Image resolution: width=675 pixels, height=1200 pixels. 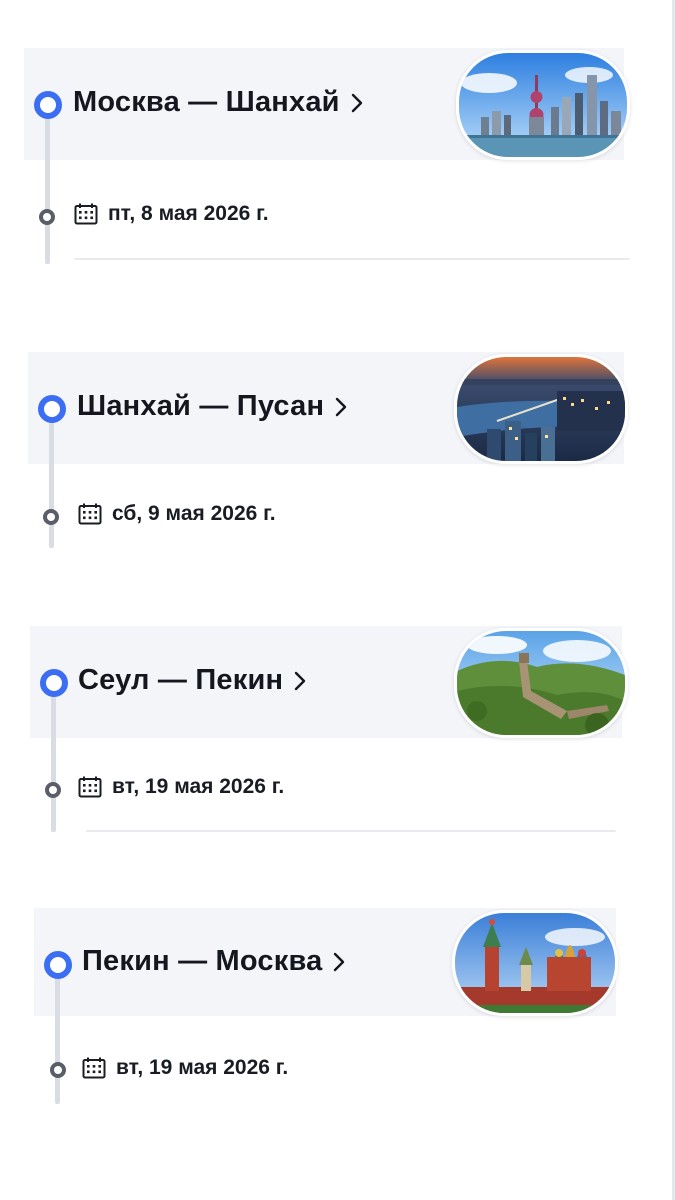 What do you see at coordinates (541, 409) in the screenshot?
I see `city-photo-busan` at bounding box center [541, 409].